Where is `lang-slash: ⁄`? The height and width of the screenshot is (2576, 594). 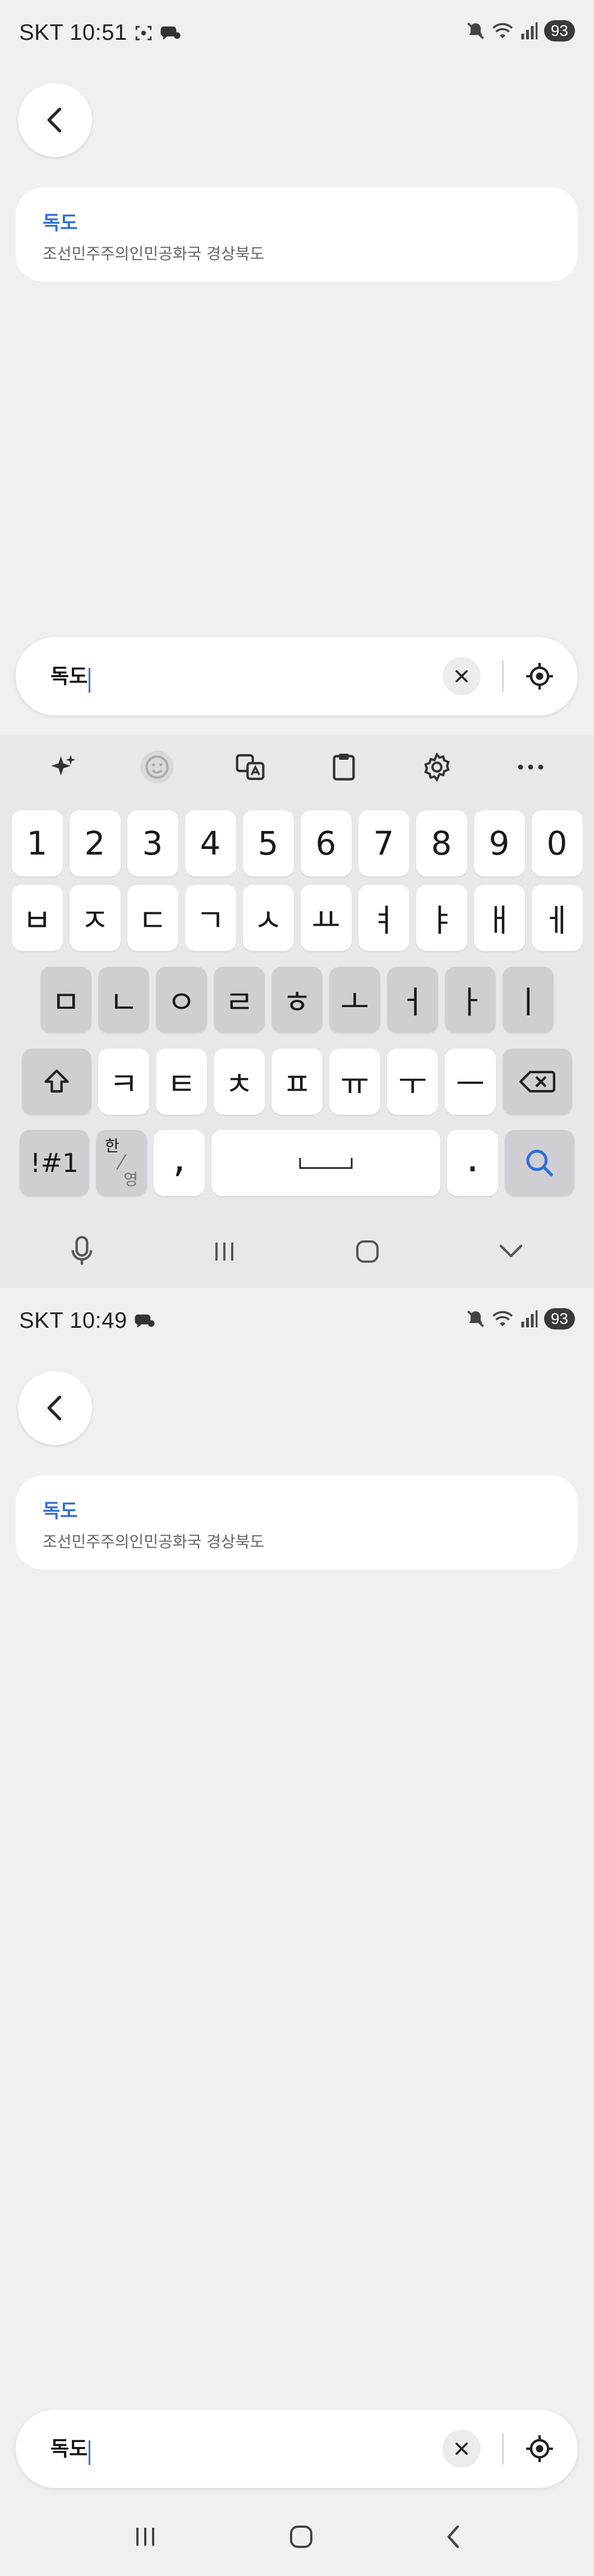
lang-slash: ⁄ is located at coordinates (121, 1162).